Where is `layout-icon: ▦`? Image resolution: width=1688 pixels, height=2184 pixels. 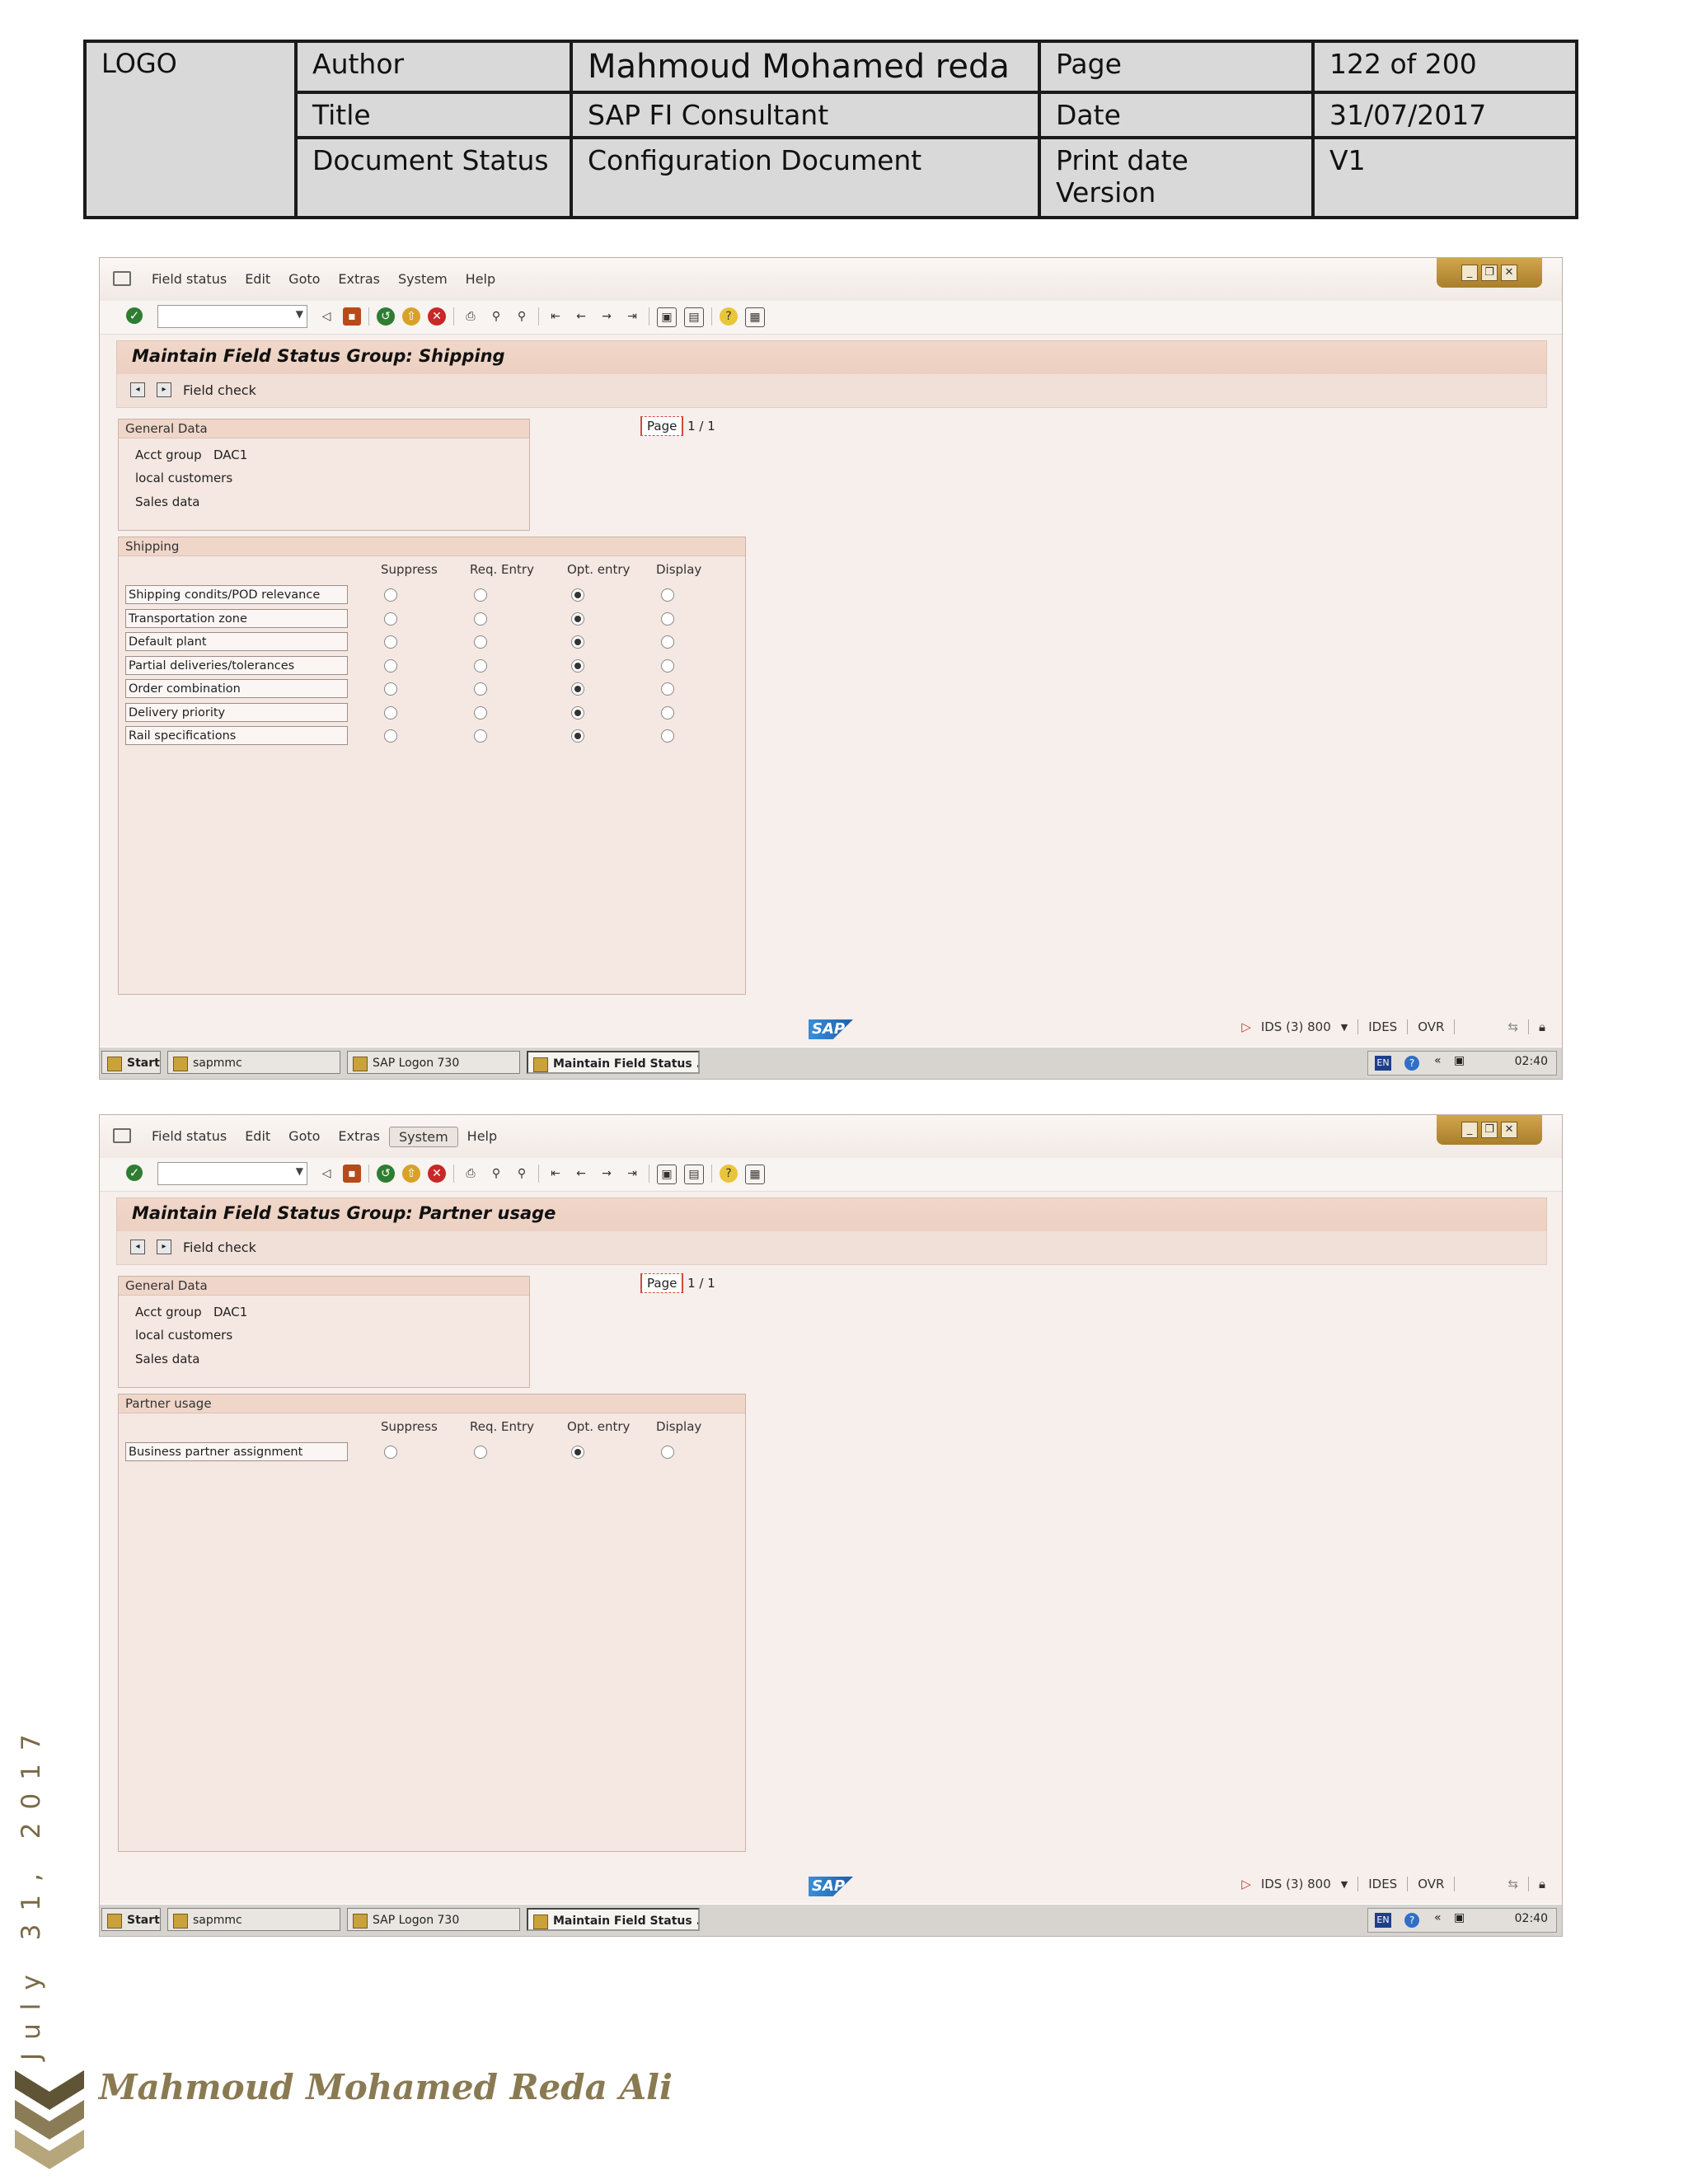
layout-icon: ▦ is located at coordinates (755, 317).